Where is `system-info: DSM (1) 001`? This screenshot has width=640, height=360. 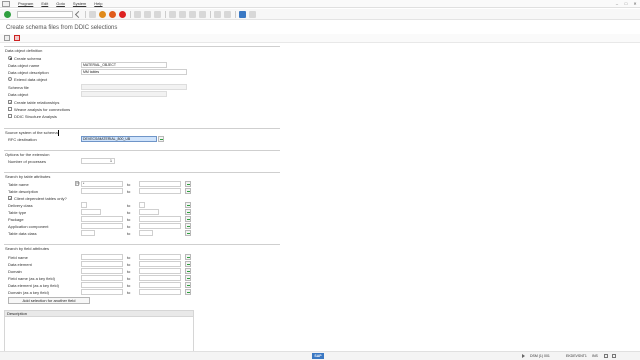
system-info: DSM (1) 001 is located at coordinates (540, 356).